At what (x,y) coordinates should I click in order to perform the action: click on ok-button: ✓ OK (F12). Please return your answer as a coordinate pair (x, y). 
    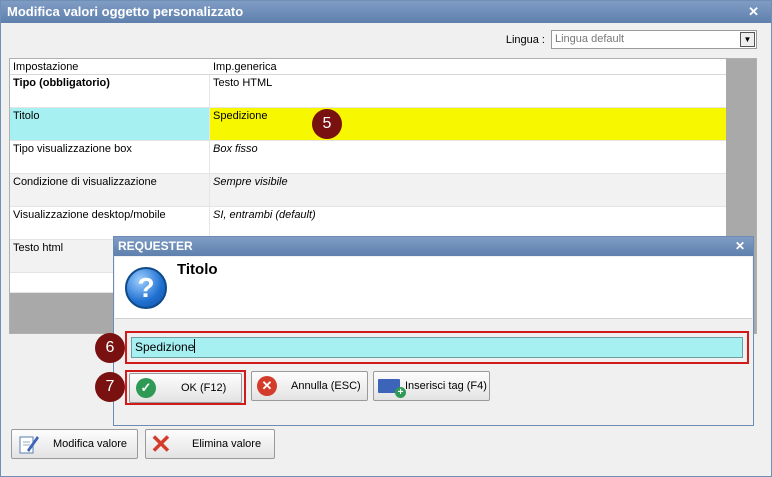
    Looking at the image, I should click on (185, 388).